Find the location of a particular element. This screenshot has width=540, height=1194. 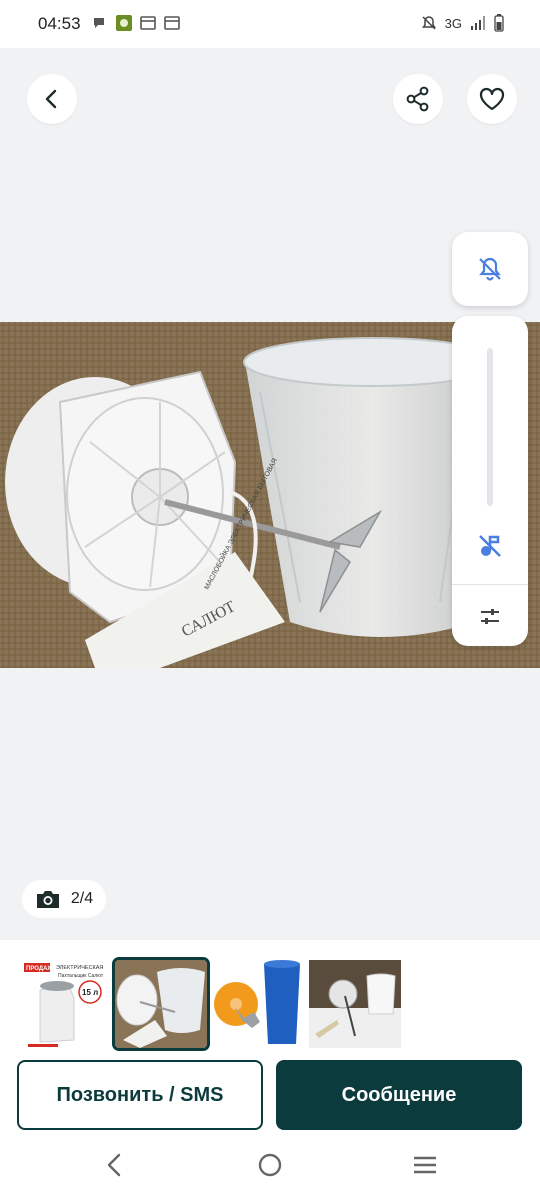

gallery-icon is located at coordinates (148, 23).